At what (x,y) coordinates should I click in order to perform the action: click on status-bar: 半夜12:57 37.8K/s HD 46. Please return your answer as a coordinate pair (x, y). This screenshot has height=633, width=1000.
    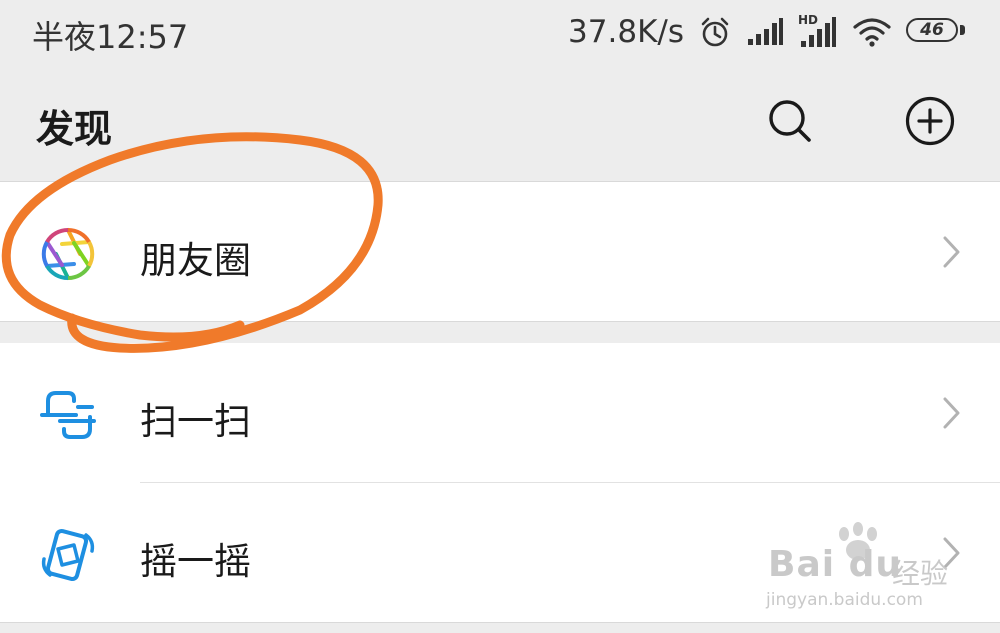
    Looking at the image, I should click on (500, 33).